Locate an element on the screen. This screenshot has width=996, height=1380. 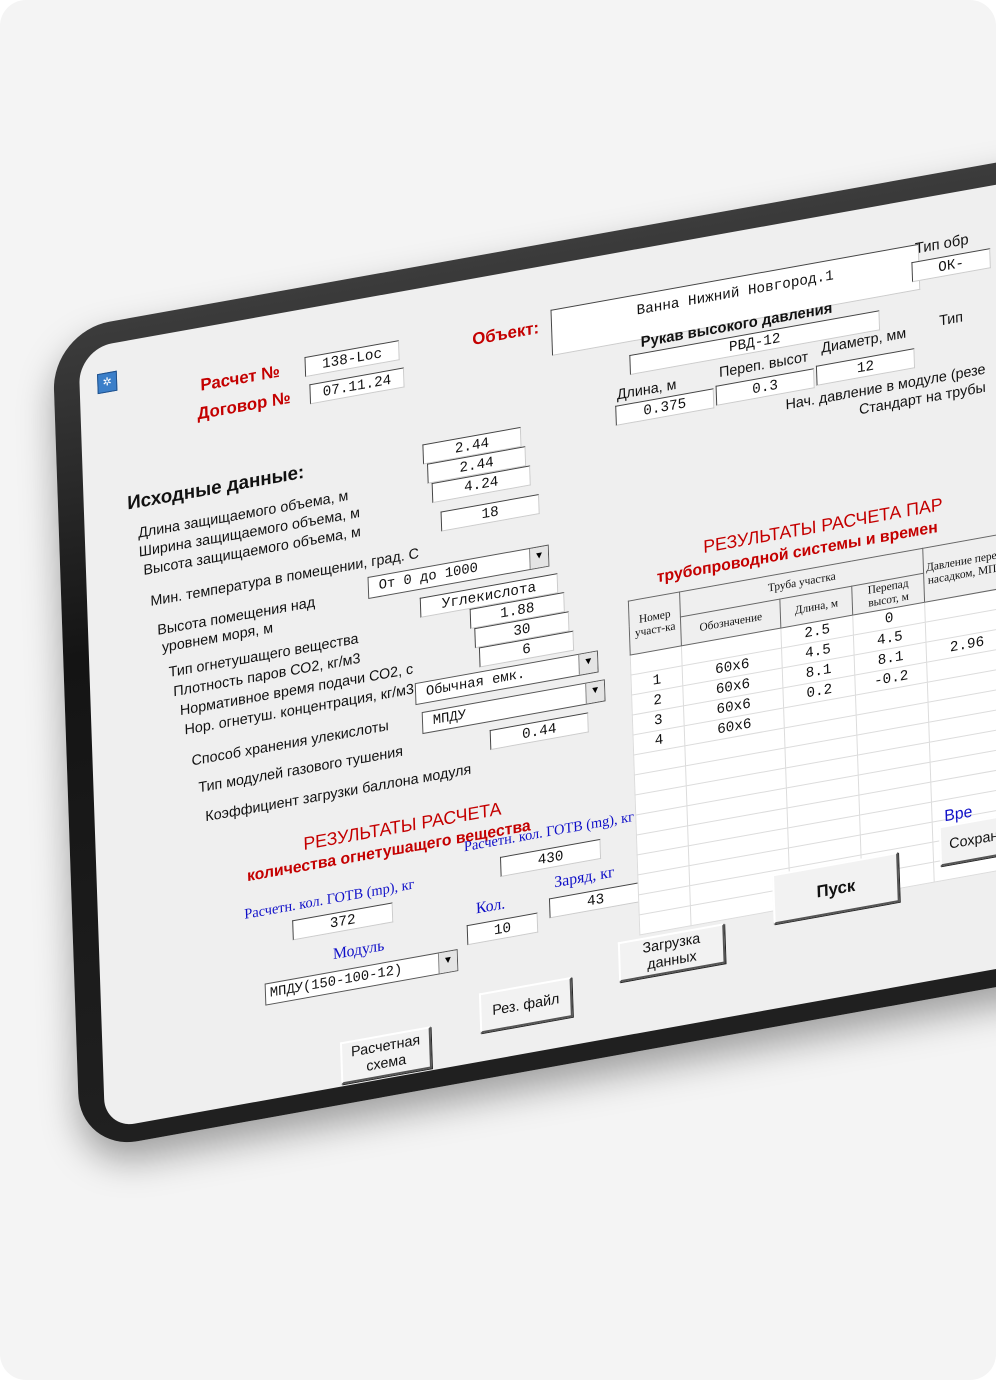
col-header-number: Номер участ-ка is located at coordinates (655, 623).